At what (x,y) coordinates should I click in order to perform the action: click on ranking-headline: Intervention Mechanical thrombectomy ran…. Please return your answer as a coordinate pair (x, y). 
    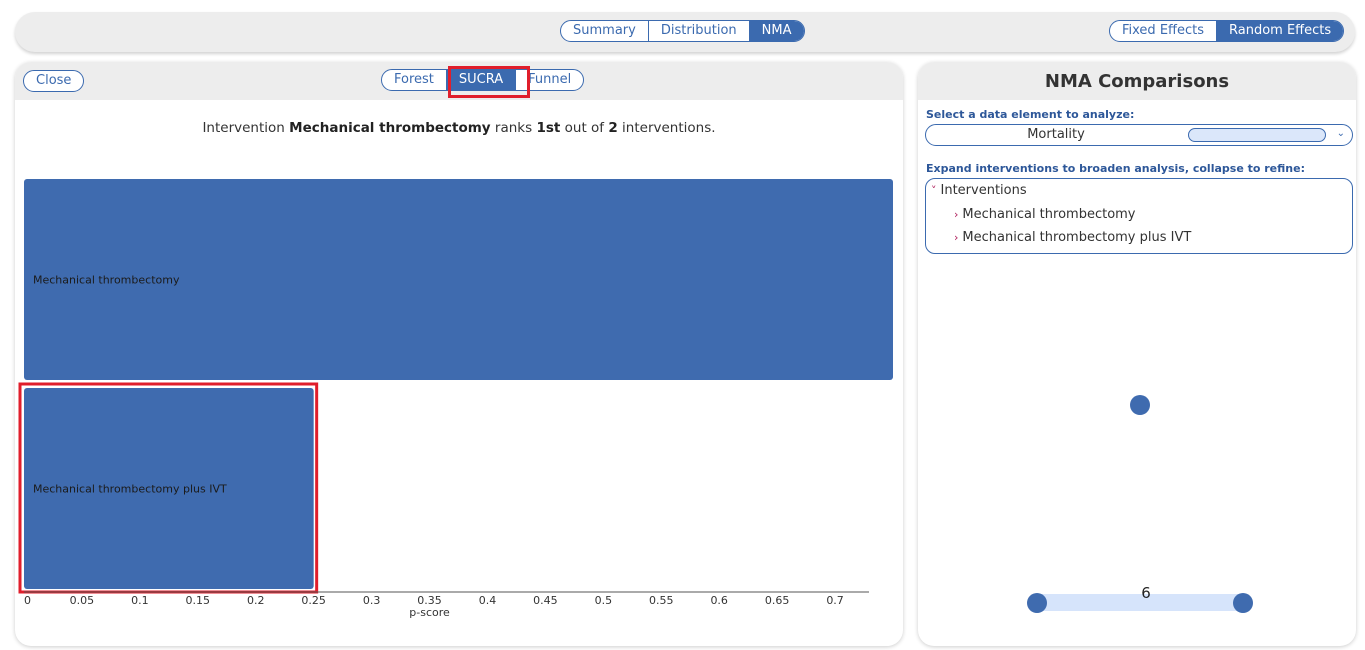
    Looking at the image, I should click on (459, 128).